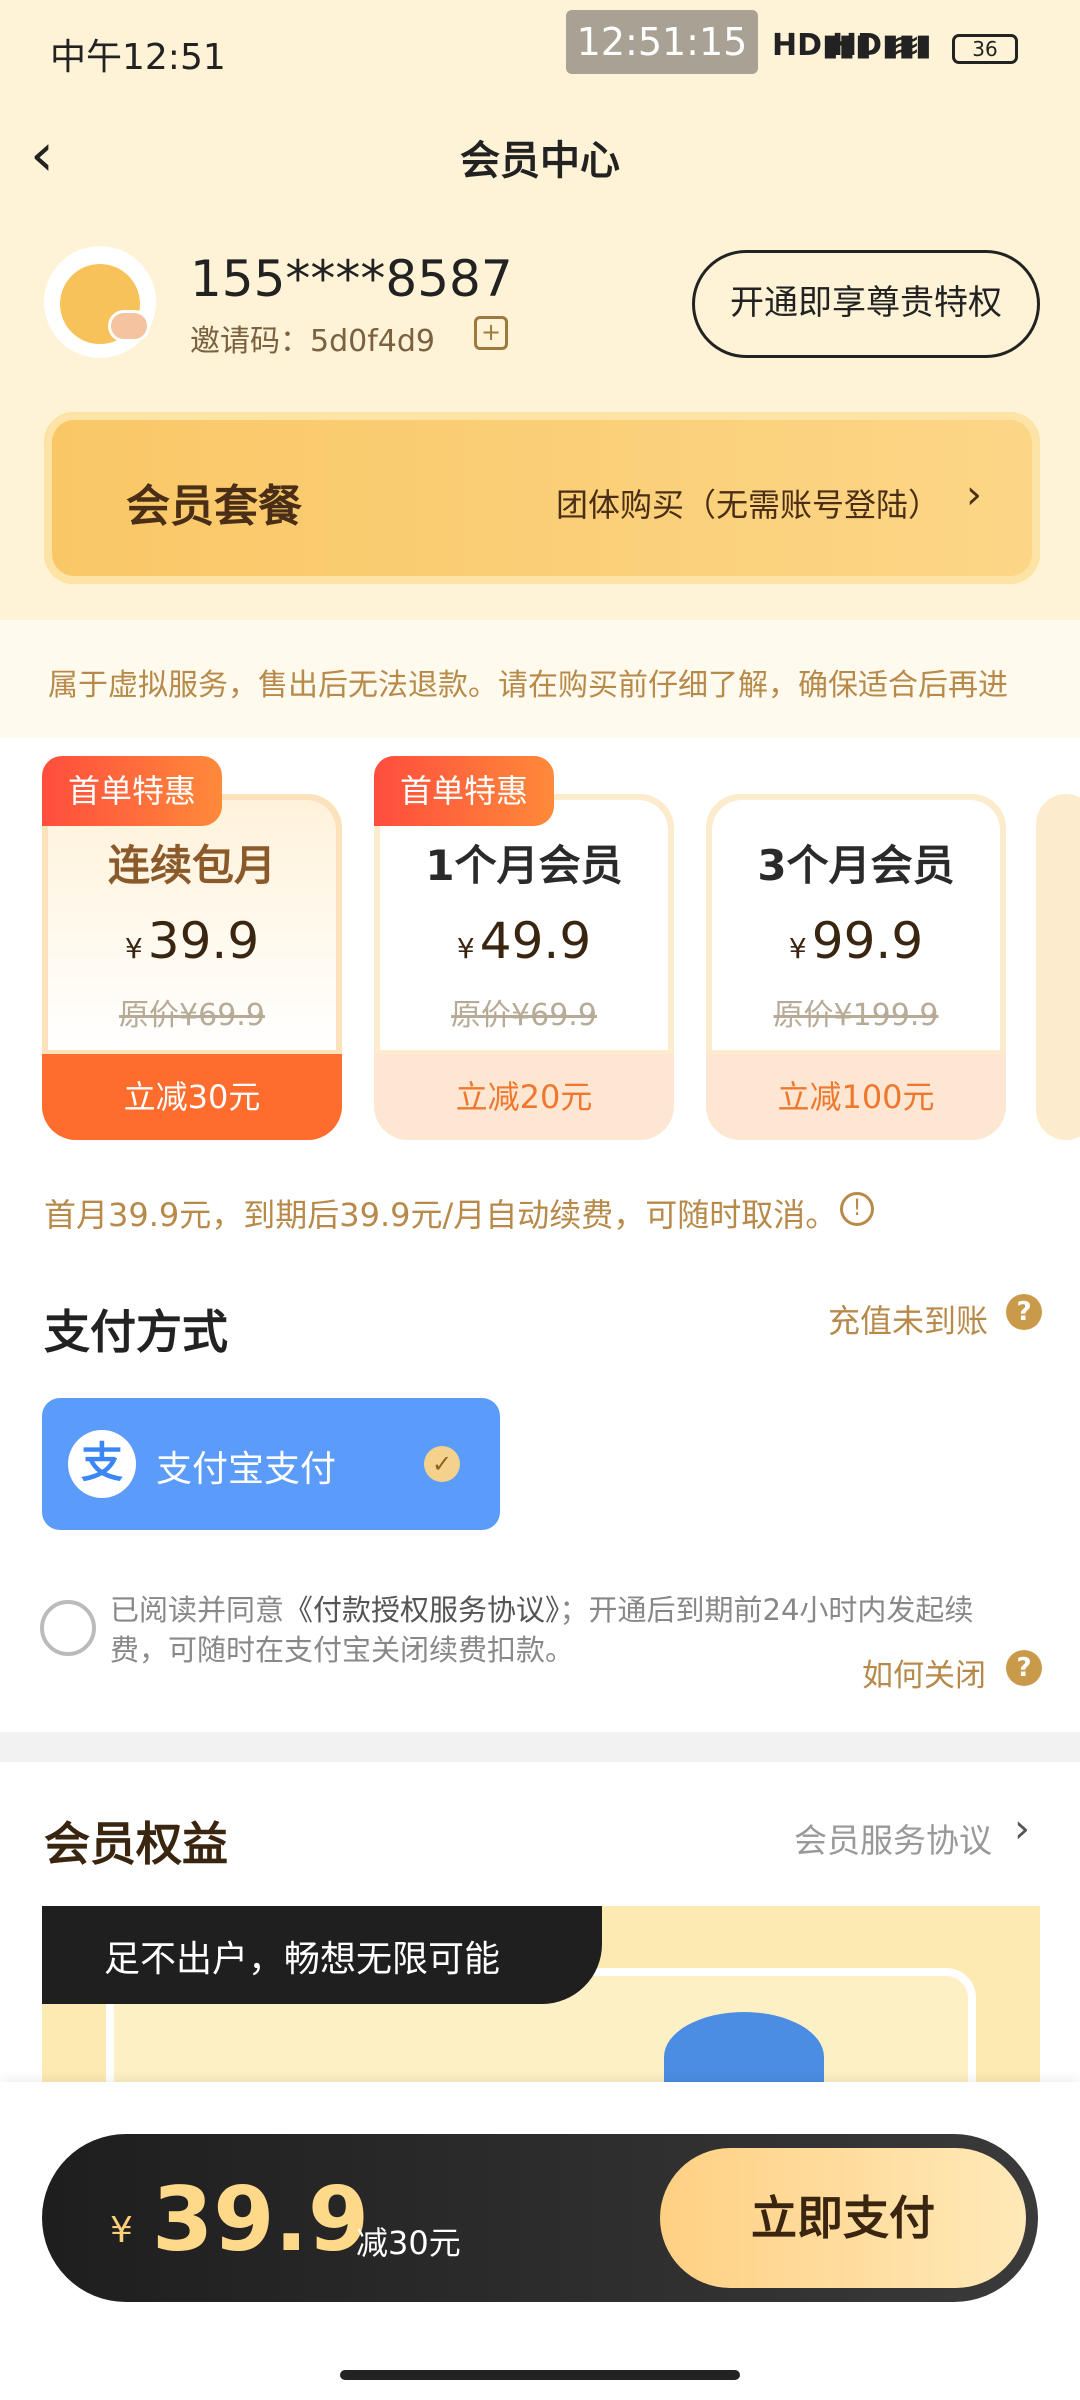  I want to click on service-agreement-link: 会员服务协议, so click(893, 1838).